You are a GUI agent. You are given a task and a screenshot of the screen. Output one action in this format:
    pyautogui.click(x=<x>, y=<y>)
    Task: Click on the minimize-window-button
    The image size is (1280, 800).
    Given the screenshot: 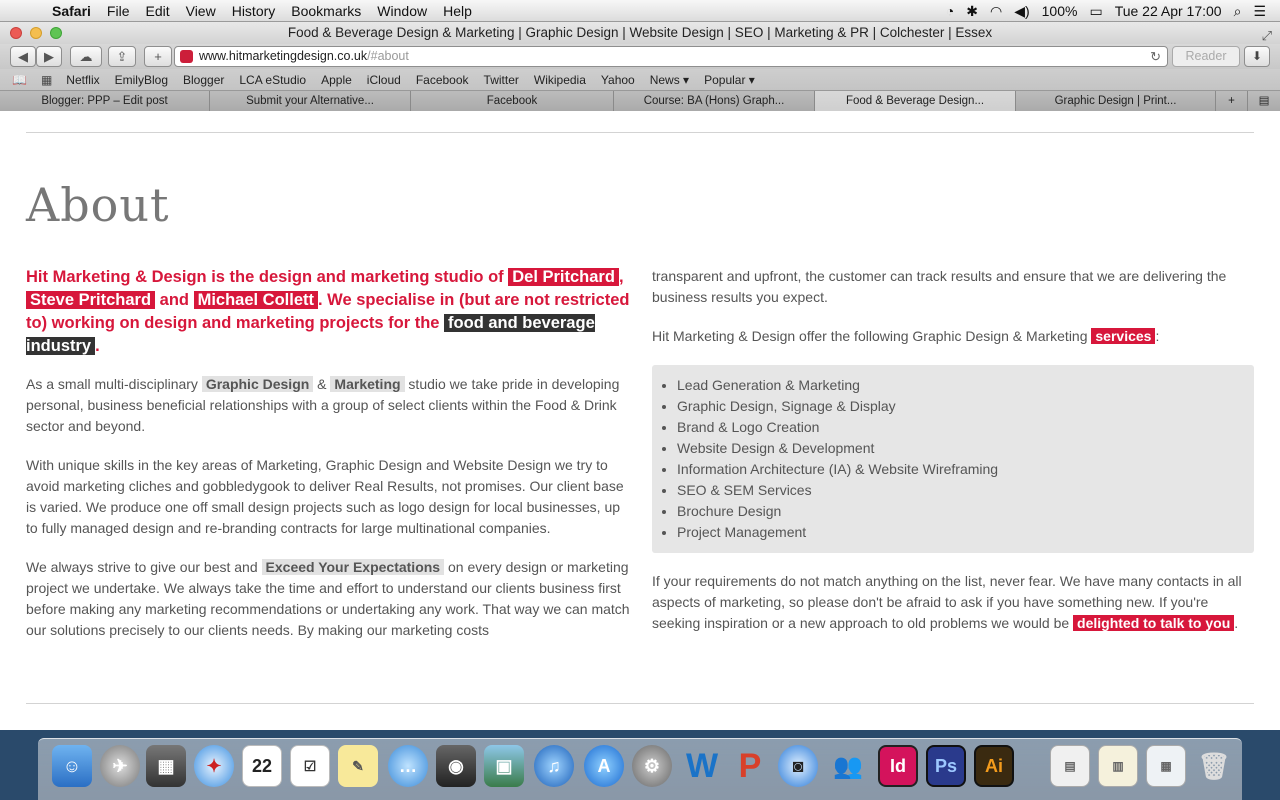 What is the action you would take?
    pyautogui.click(x=36, y=33)
    